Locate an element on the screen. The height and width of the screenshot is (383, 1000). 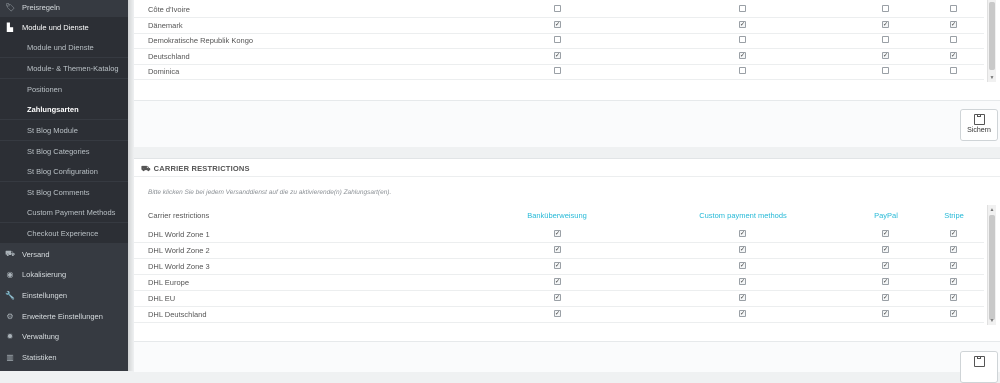
sidebar-subitem-st-blog-comments: St Blog Comments is located at coordinates (64, 192).